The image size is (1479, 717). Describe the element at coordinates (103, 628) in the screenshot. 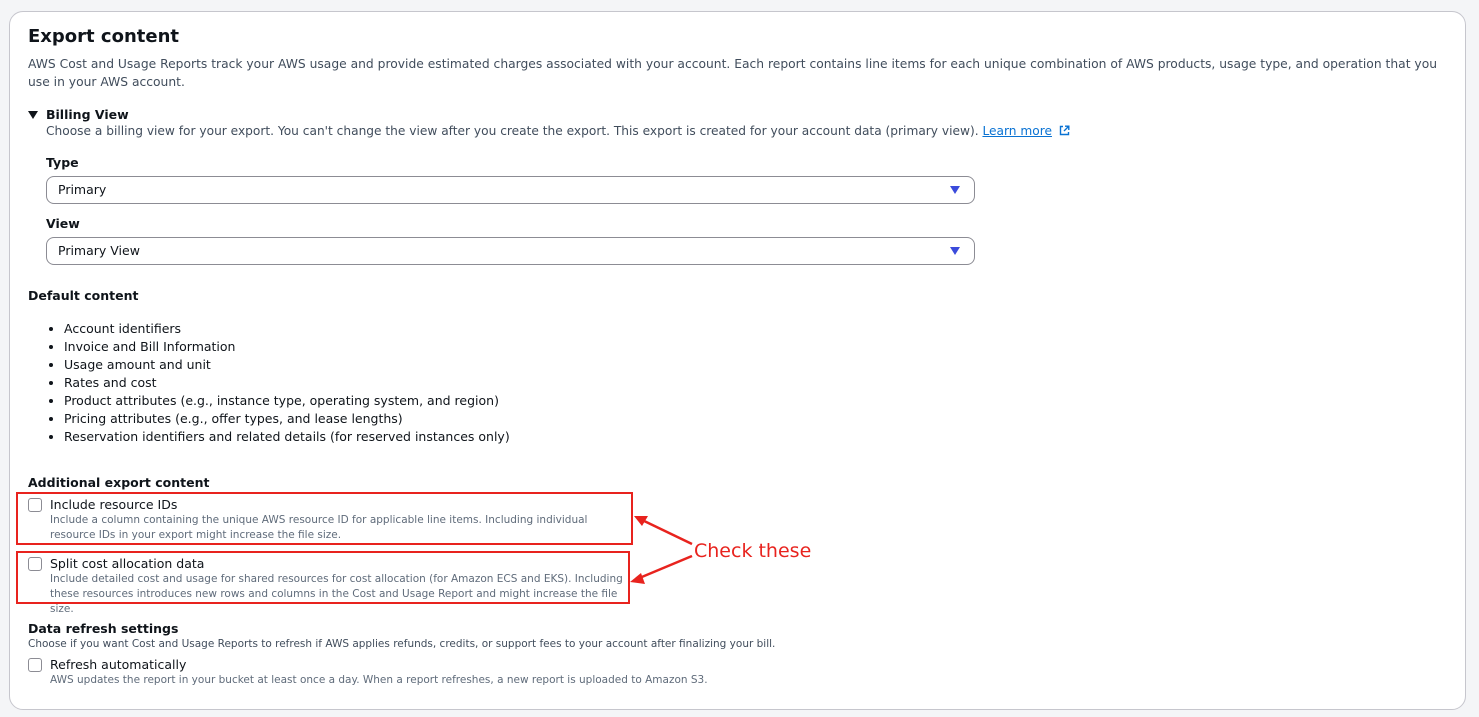

I see `refresh-heading: Data refresh settings` at that location.